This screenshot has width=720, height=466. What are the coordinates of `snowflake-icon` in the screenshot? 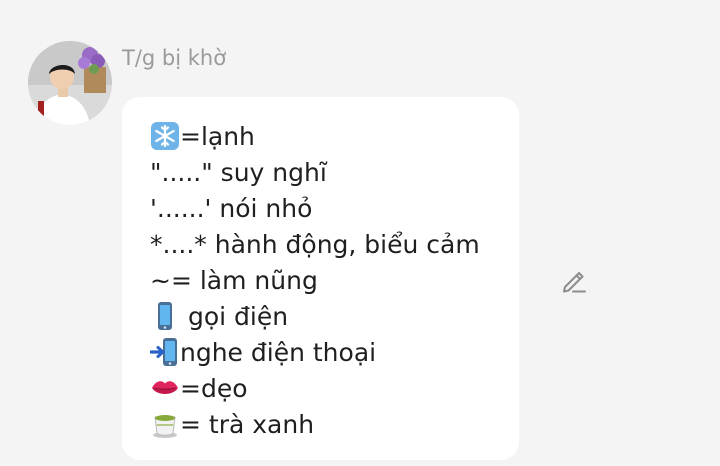 It's located at (165, 136).